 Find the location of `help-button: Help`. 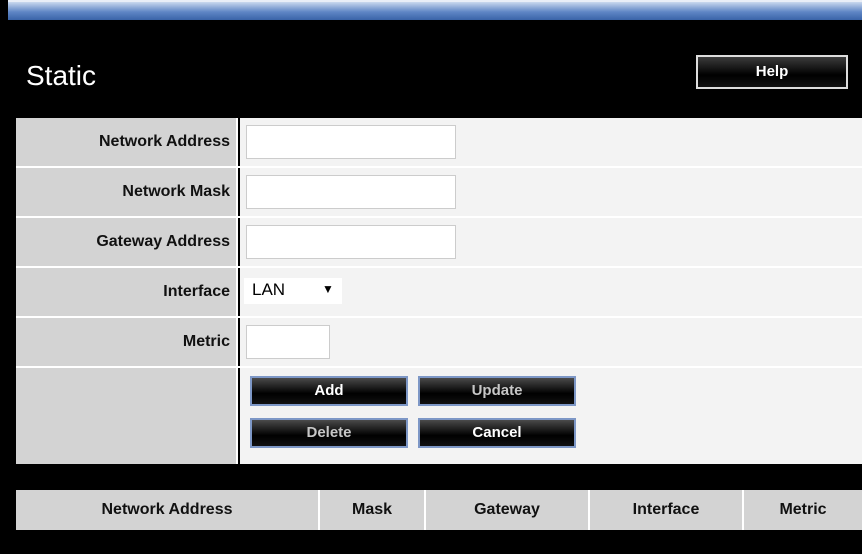

help-button: Help is located at coordinates (772, 72).